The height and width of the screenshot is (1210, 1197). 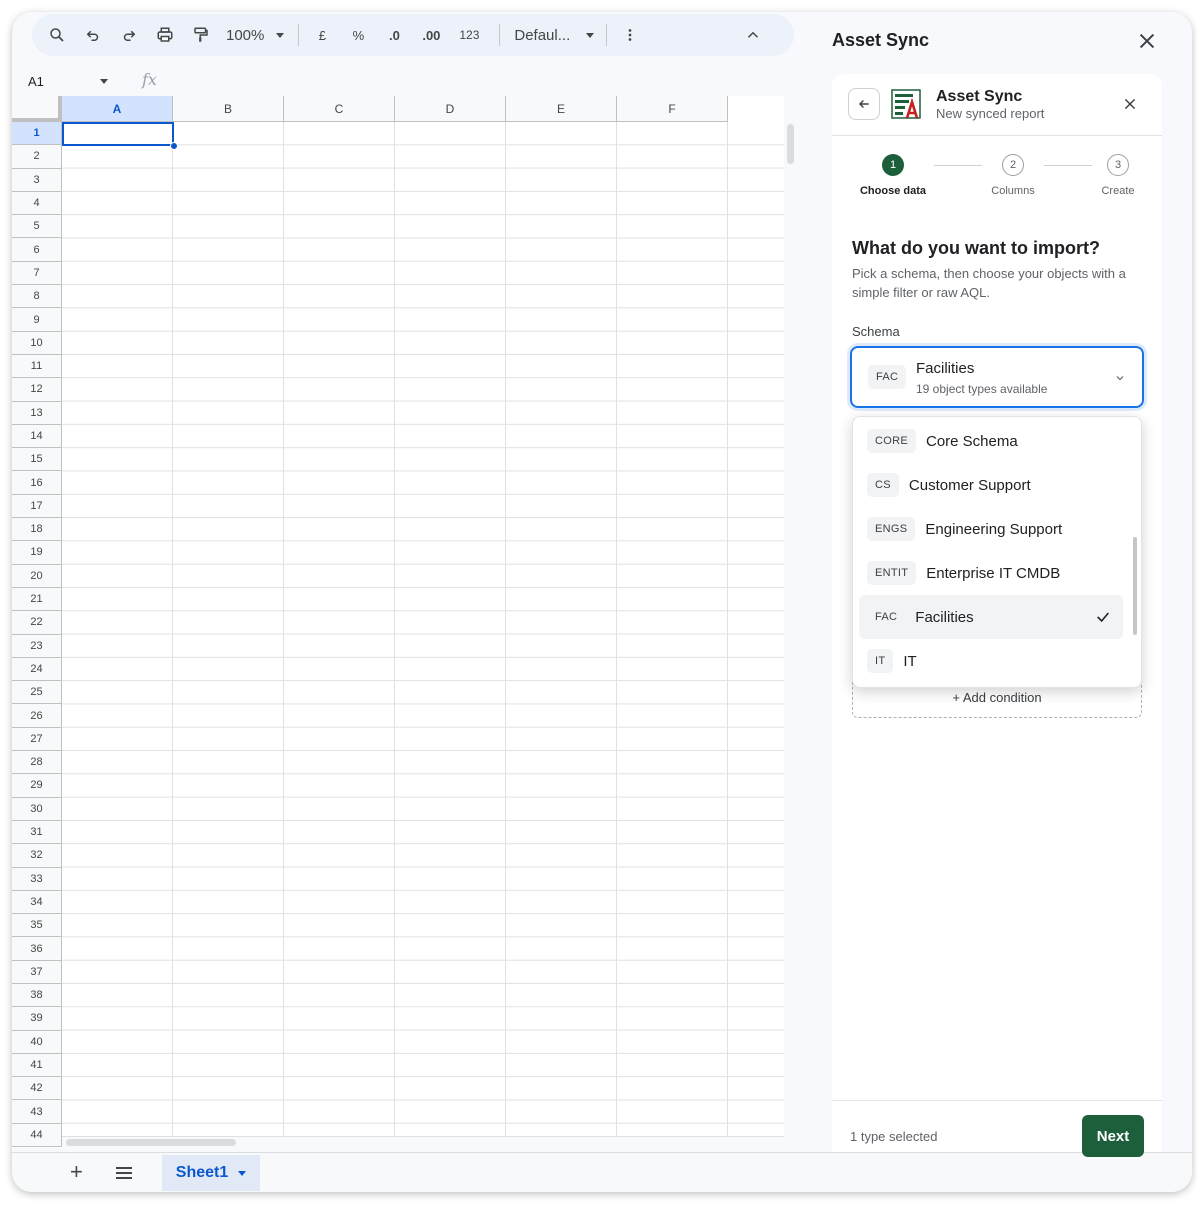 What do you see at coordinates (358, 35) in the screenshot?
I see `percent-format-button: %` at bounding box center [358, 35].